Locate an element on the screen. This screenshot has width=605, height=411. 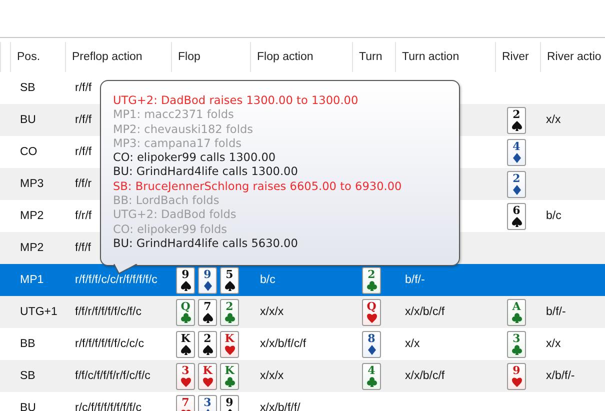
tooltip-line: MP1: macc2371 folds is located at coordinates (174, 115).